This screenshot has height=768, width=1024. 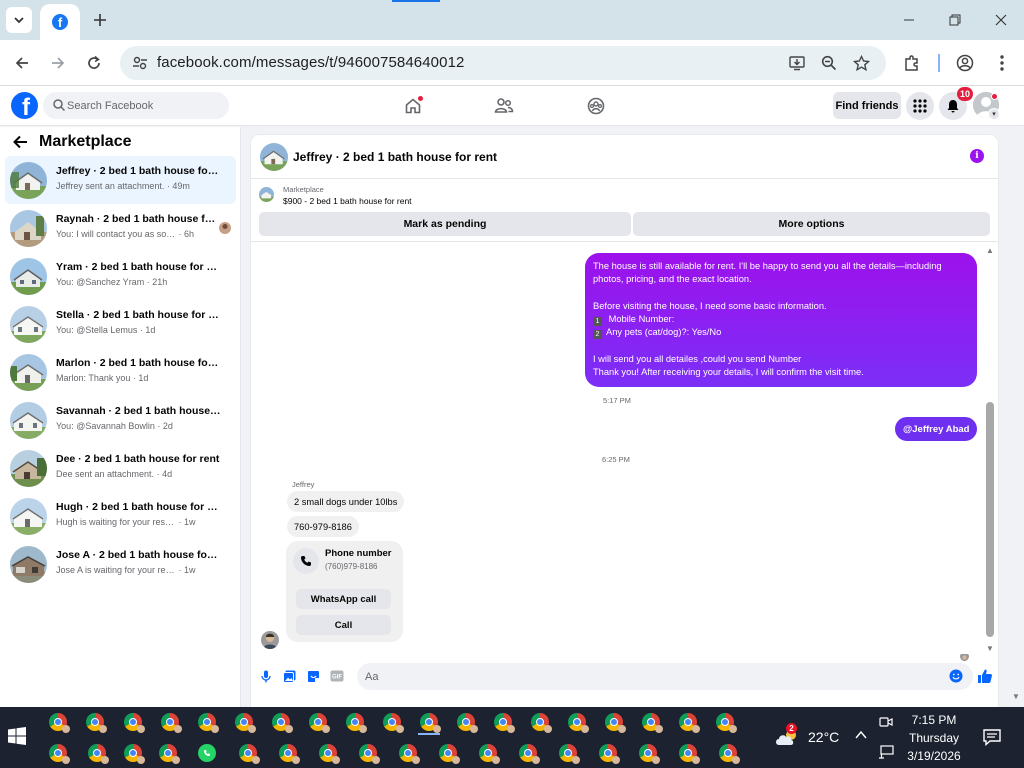 What do you see at coordinates (413, 106) in the screenshot?
I see `nav-home` at bounding box center [413, 106].